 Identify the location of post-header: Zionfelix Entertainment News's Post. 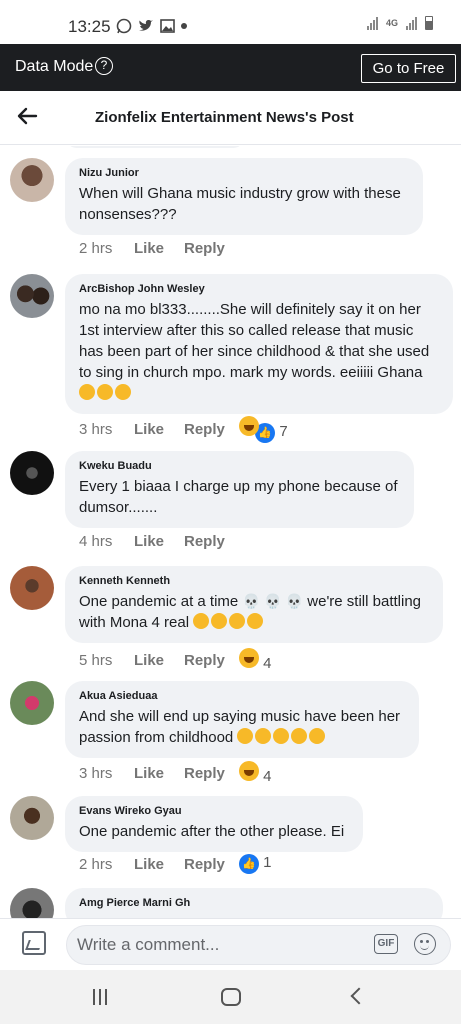
(230, 118).